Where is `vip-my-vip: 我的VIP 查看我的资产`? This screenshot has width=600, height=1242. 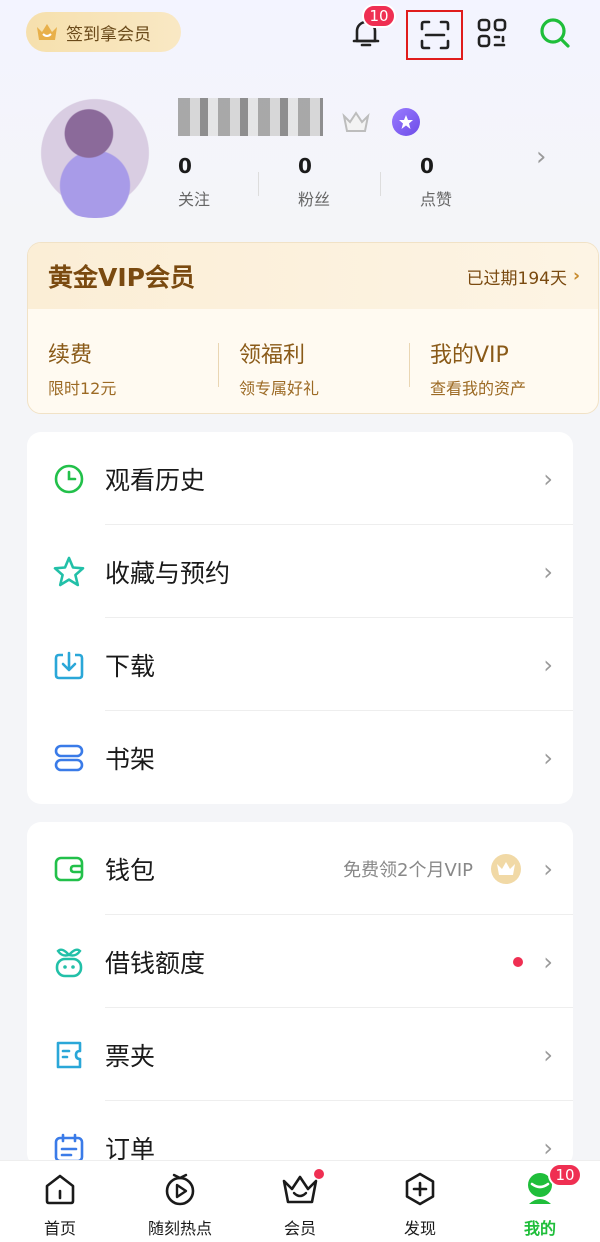 vip-my-vip: 我的VIP 查看我的资产 is located at coordinates (478, 368).